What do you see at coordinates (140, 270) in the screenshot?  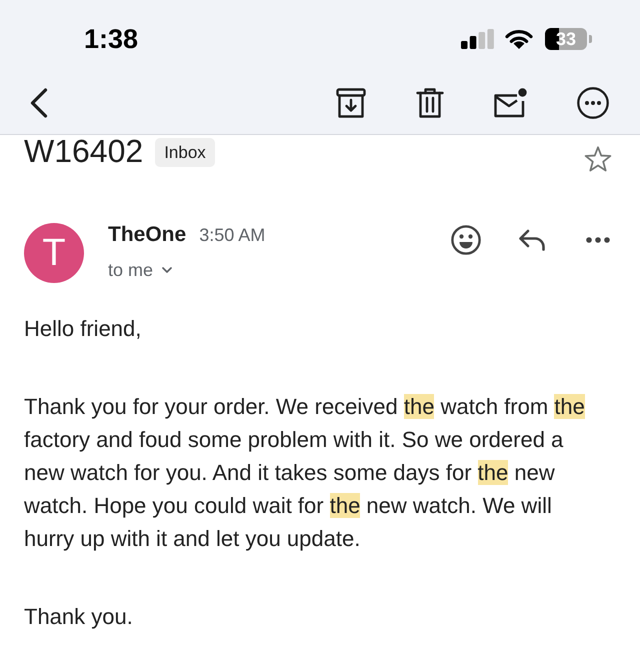 I see `recipient-toggle: to me` at bounding box center [140, 270].